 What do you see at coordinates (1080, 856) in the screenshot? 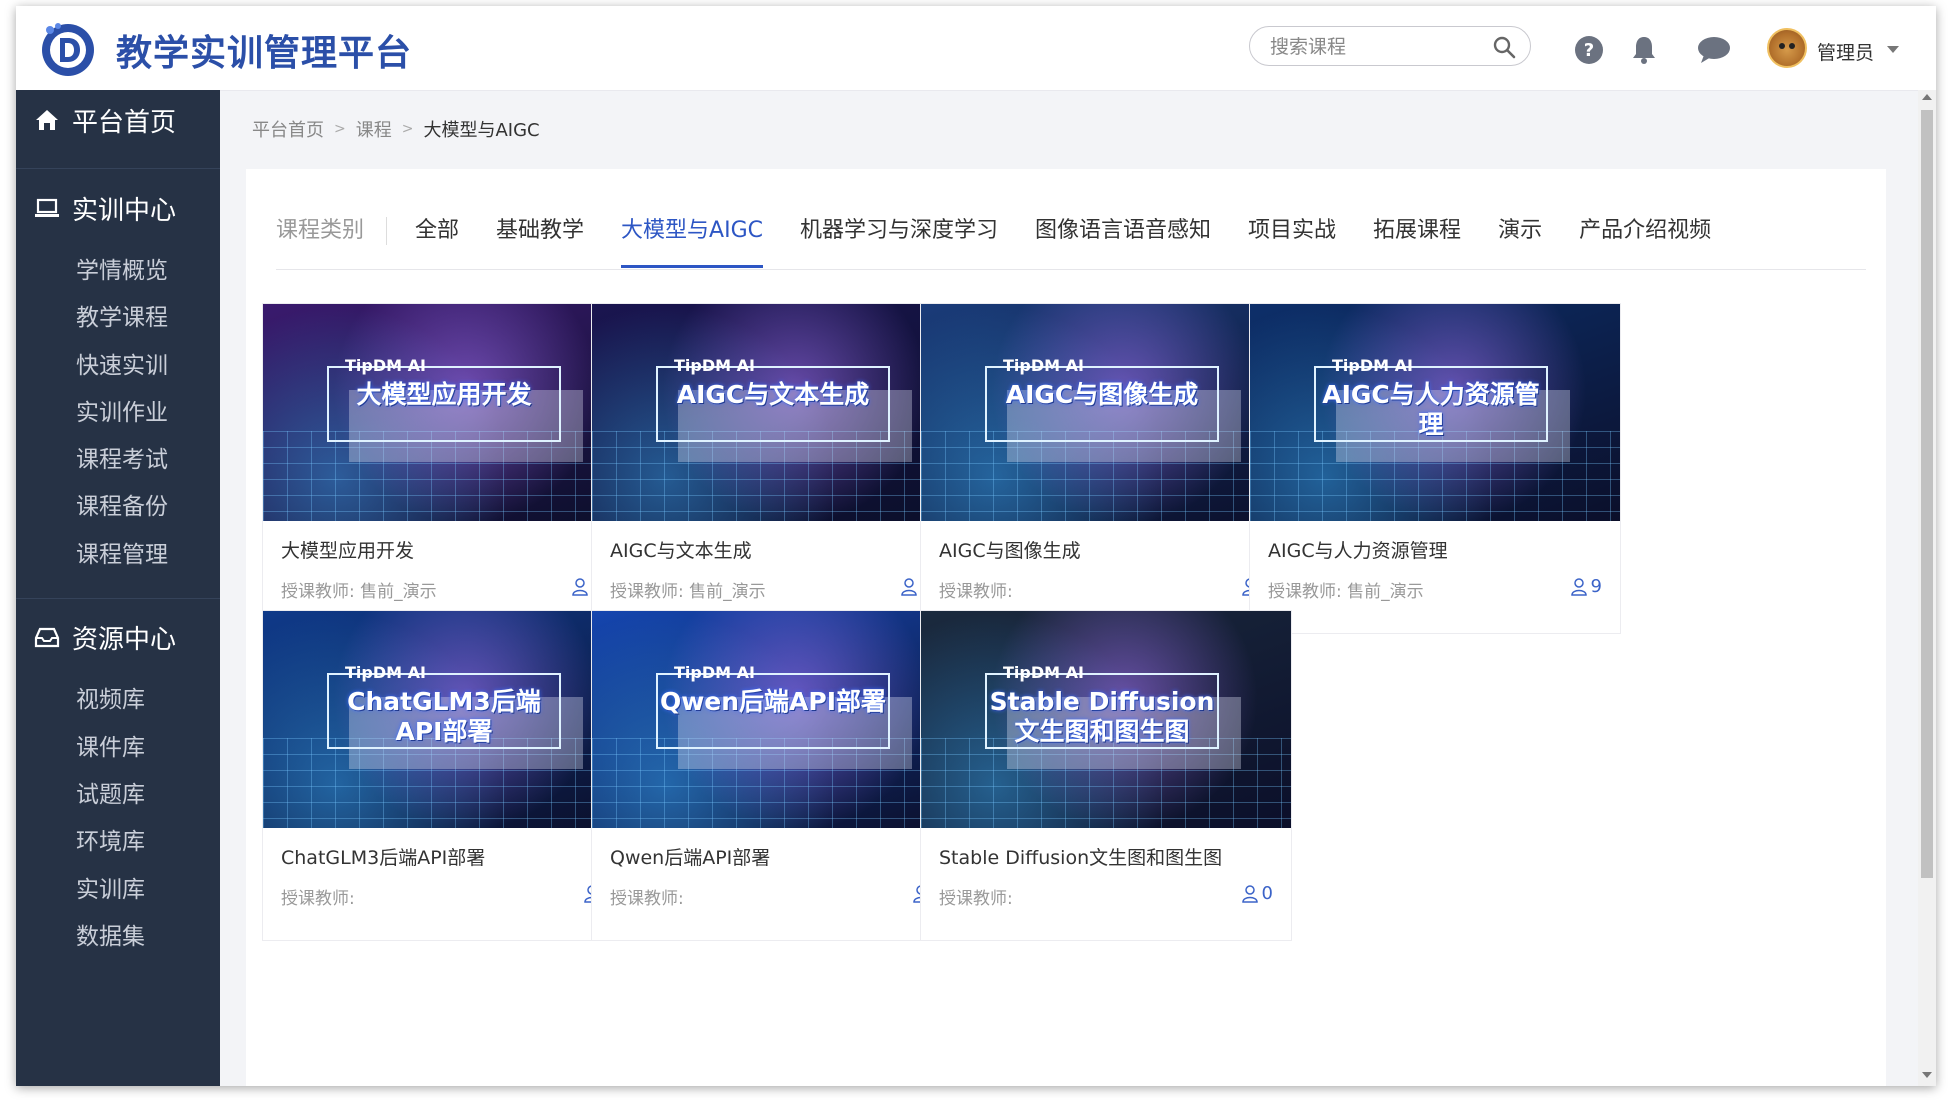
I see `course-title: Stable Diffusion文生图和图生图` at bounding box center [1080, 856].